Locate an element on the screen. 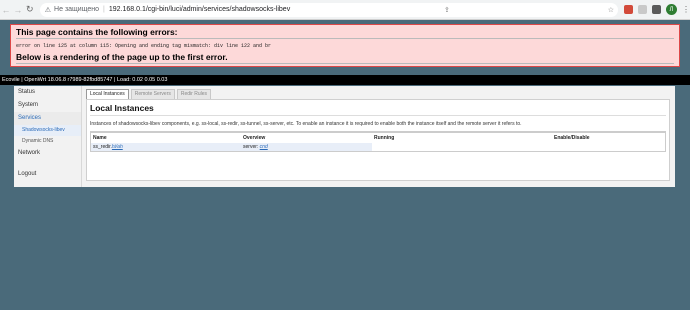 The image size is (690, 310). column-header-name: Name is located at coordinates (166, 137).